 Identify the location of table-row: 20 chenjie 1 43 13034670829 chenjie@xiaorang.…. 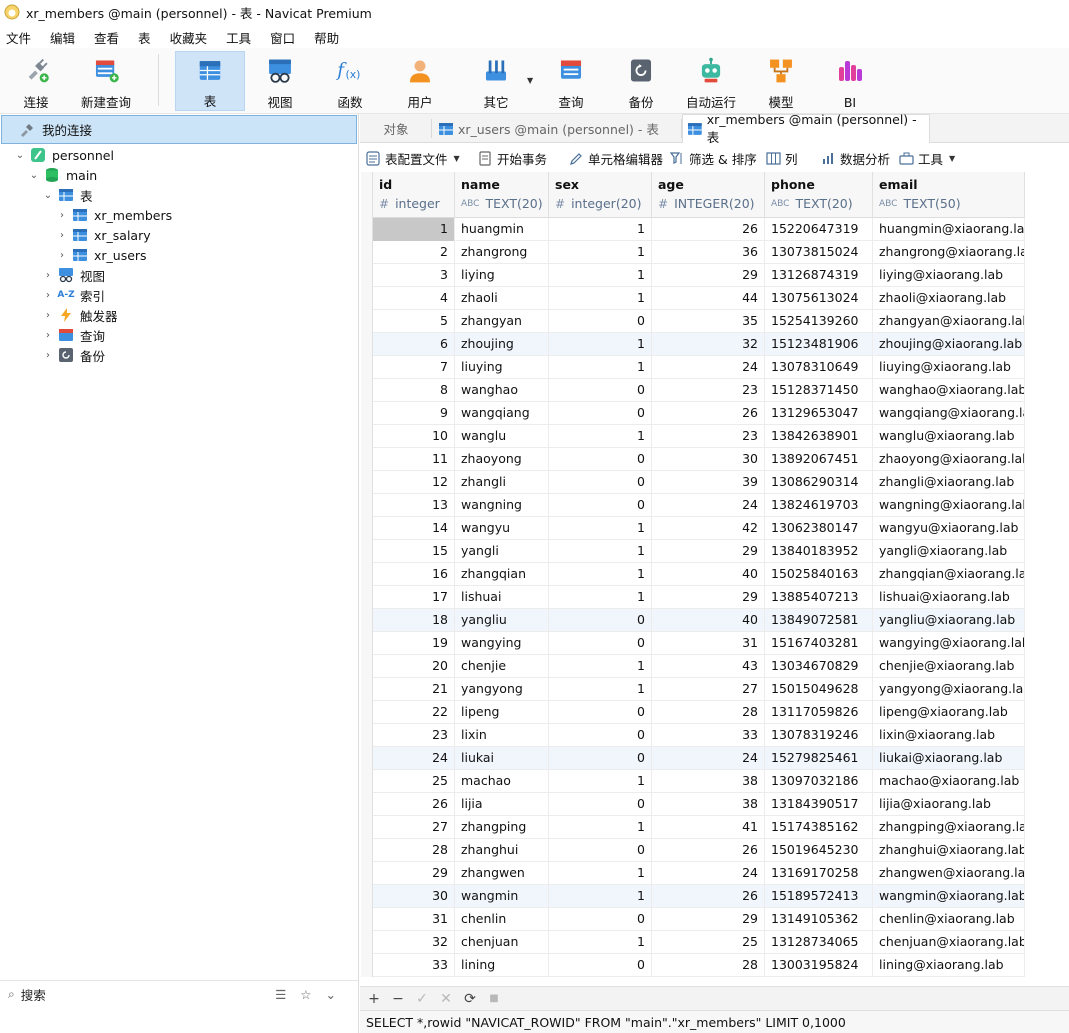
(693, 666).